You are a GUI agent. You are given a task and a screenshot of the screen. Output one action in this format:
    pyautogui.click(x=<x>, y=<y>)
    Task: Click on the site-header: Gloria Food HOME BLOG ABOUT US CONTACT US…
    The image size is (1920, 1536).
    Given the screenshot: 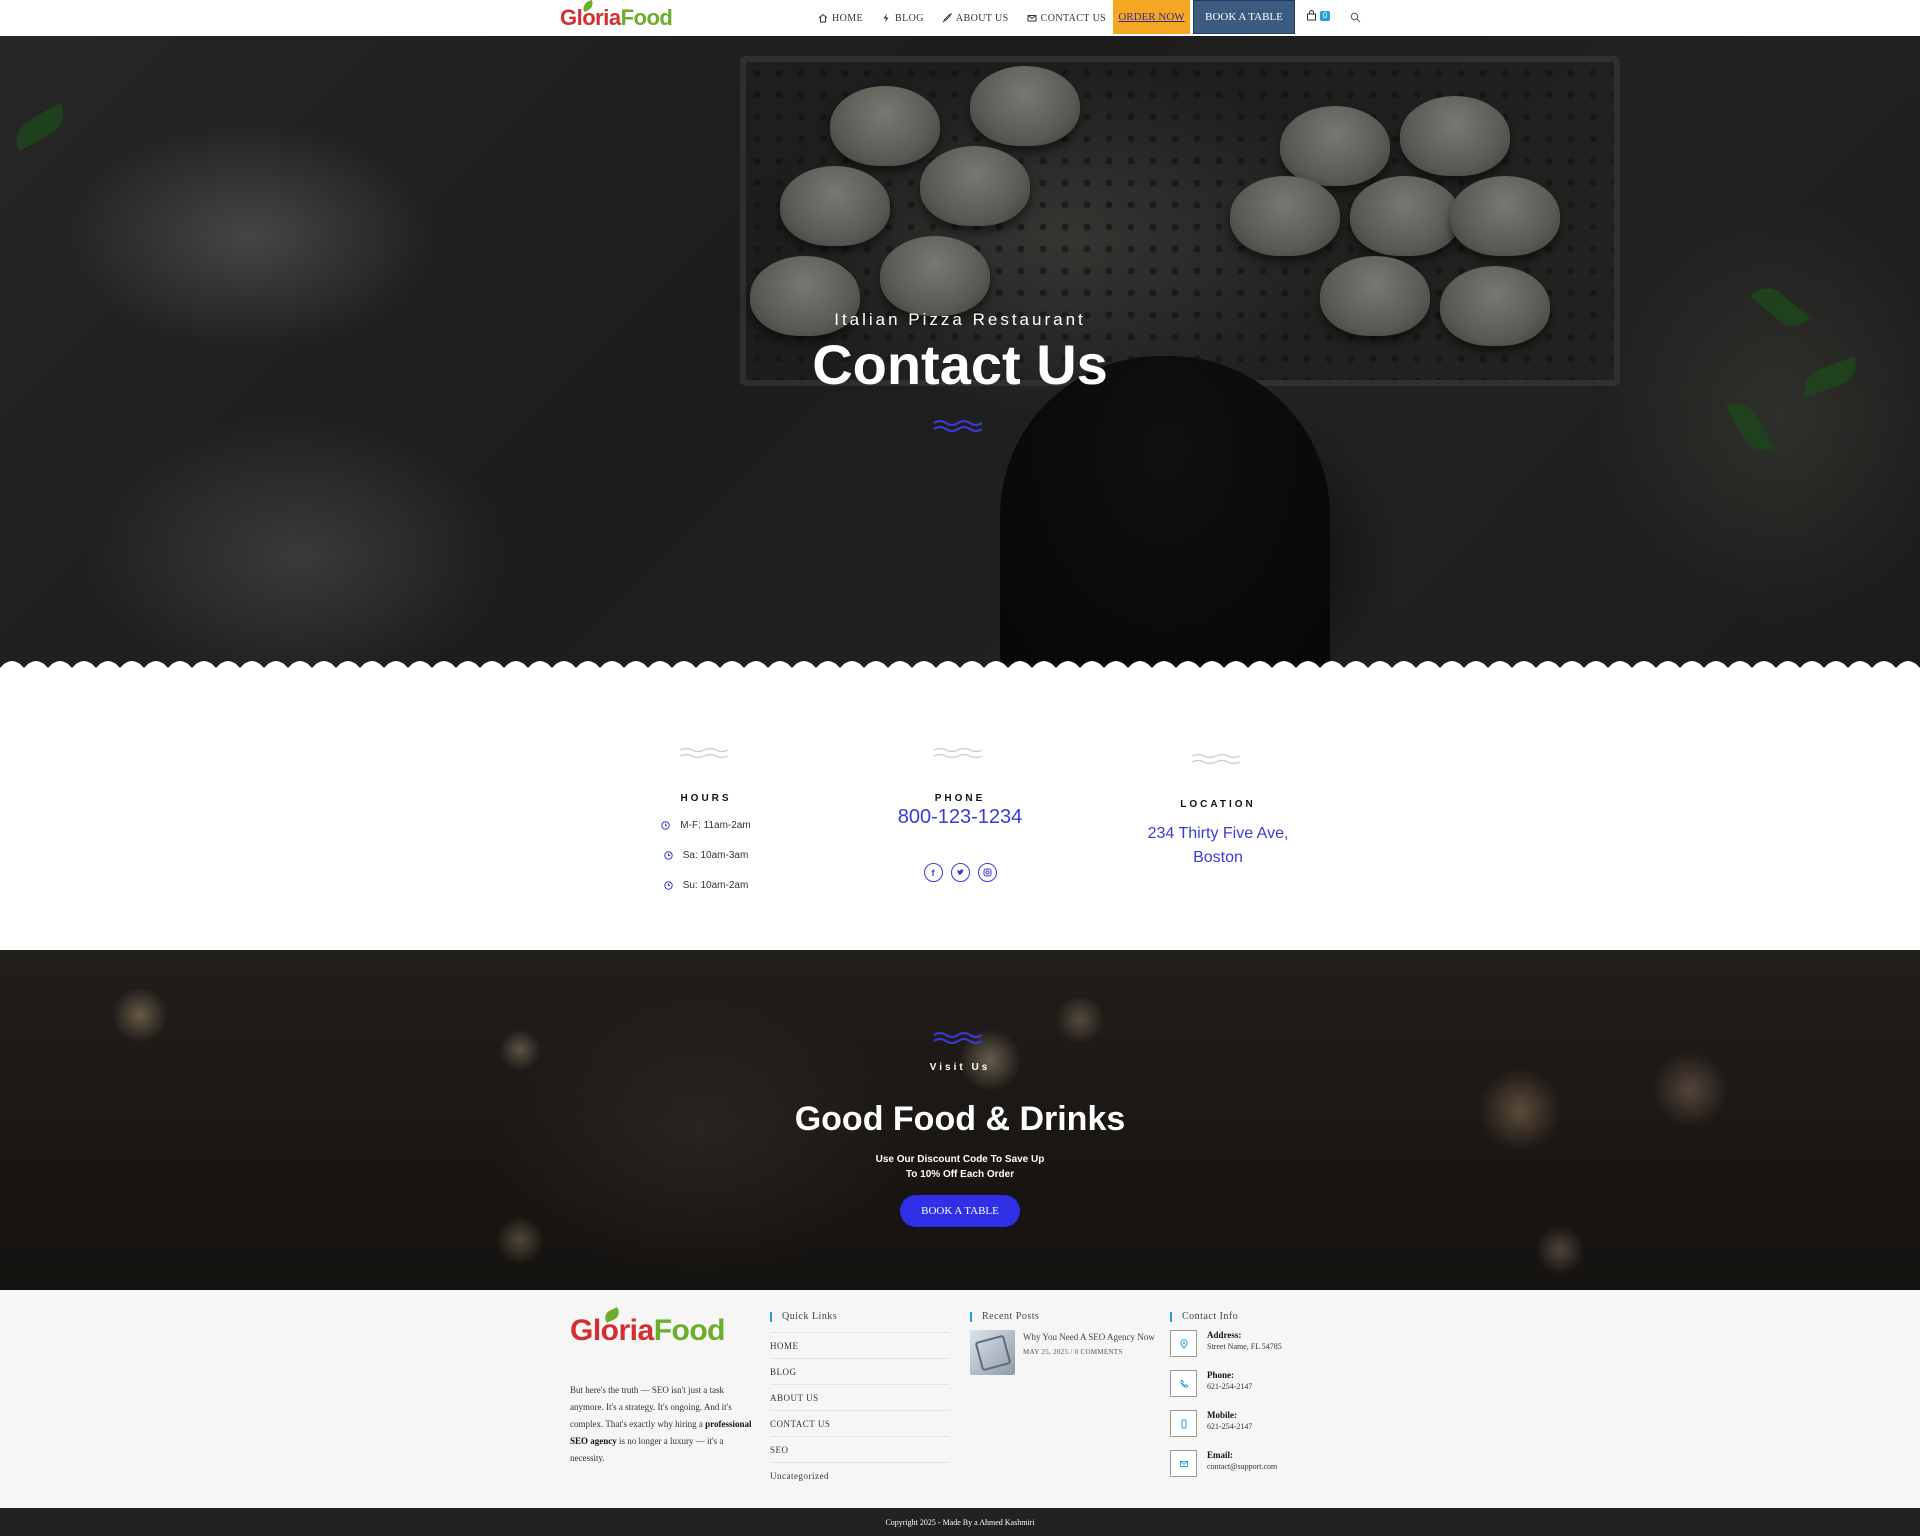 What is the action you would take?
    pyautogui.click(x=960, y=18)
    